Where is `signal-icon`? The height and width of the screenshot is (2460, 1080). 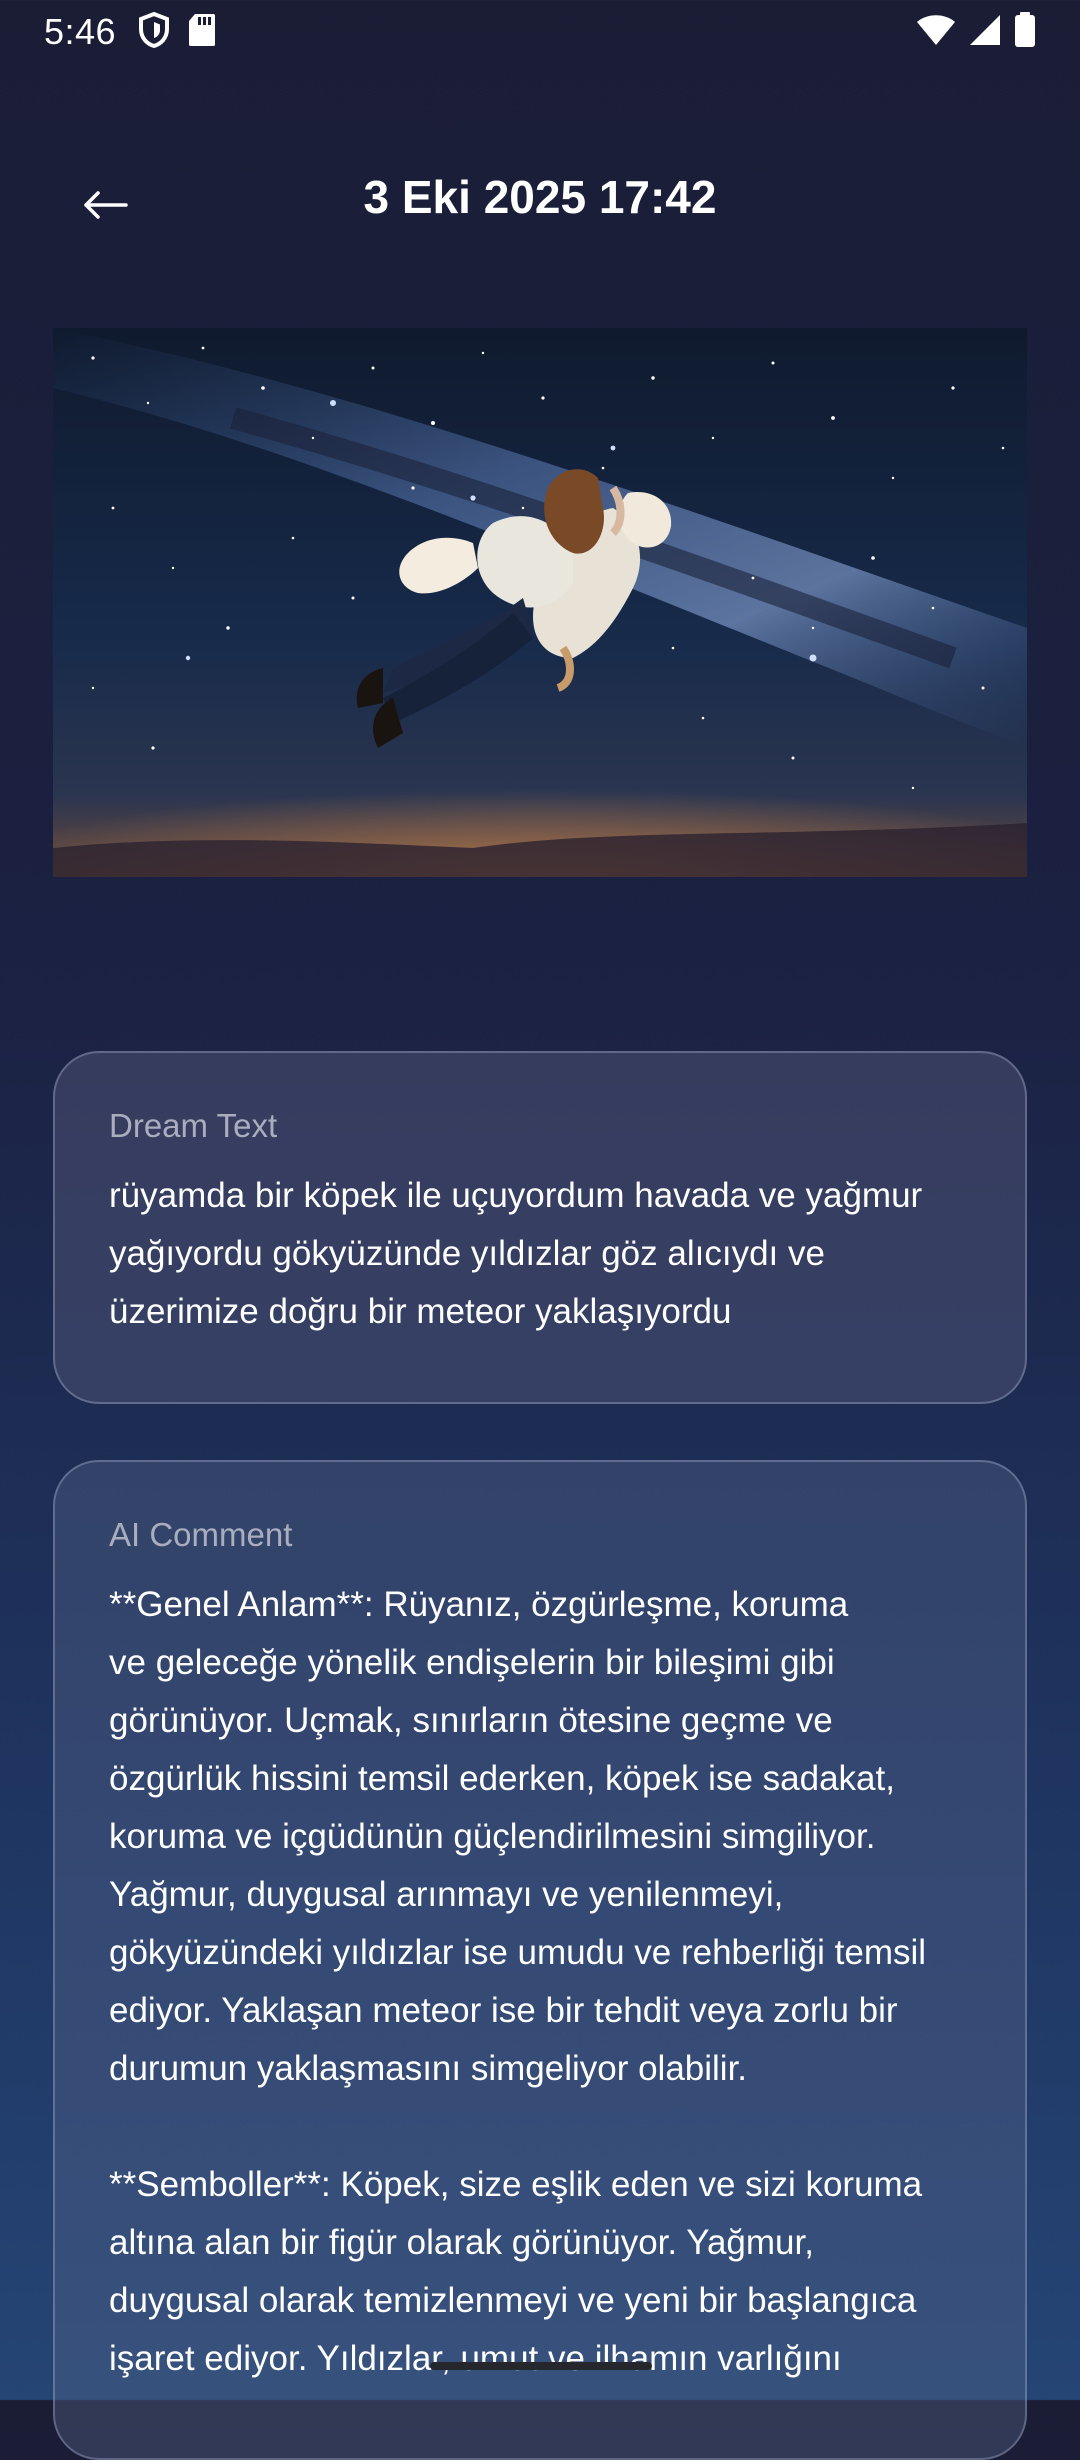
signal-icon is located at coordinates (985, 32).